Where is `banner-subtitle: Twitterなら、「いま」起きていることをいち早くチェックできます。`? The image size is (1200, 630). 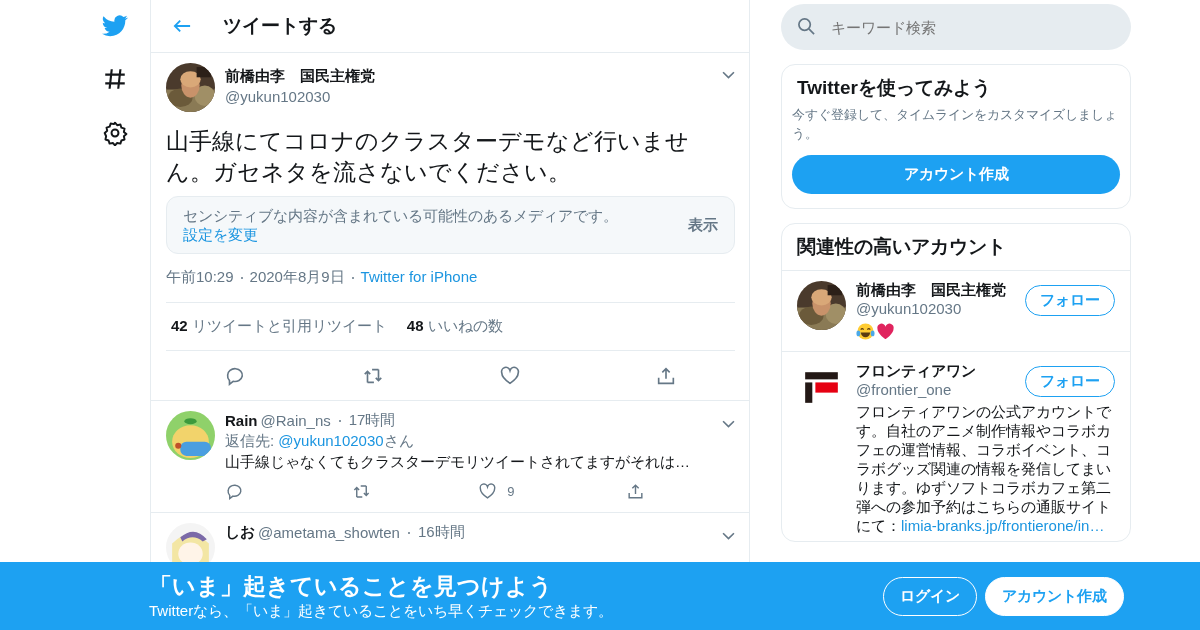
banner-subtitle: Twitterなら、「いま」起きていることをいち早くチェックできます。 is located at coordinates (381, 611).